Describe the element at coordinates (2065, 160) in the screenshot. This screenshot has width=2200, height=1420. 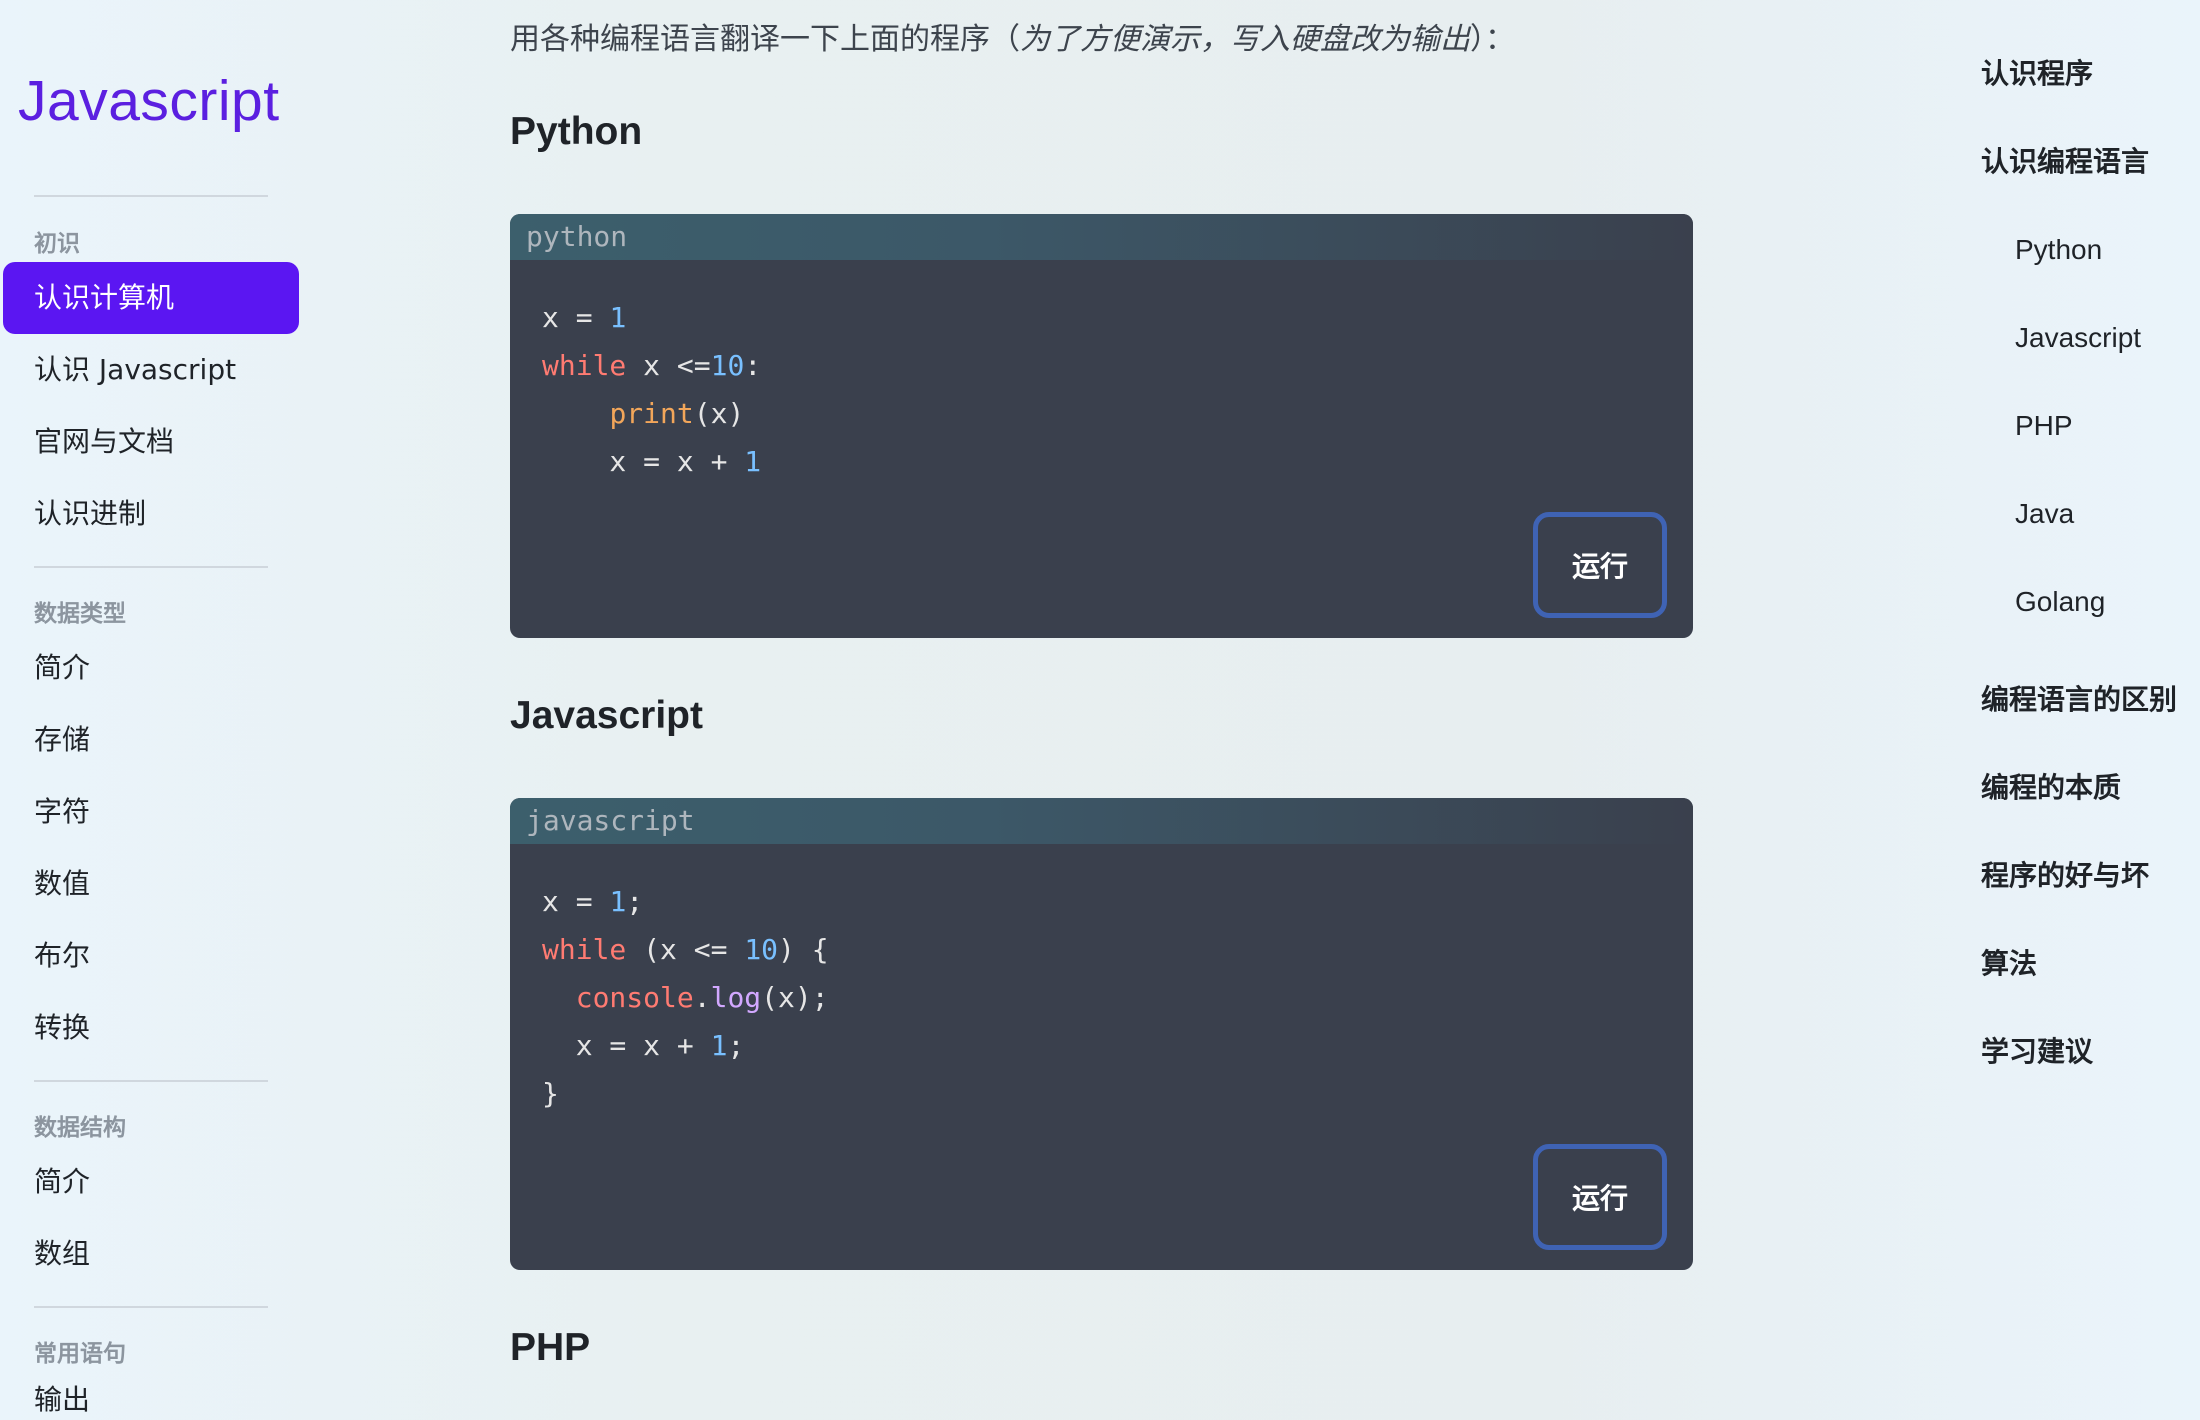
I see `toc-item: 认识编程语言` at that location.